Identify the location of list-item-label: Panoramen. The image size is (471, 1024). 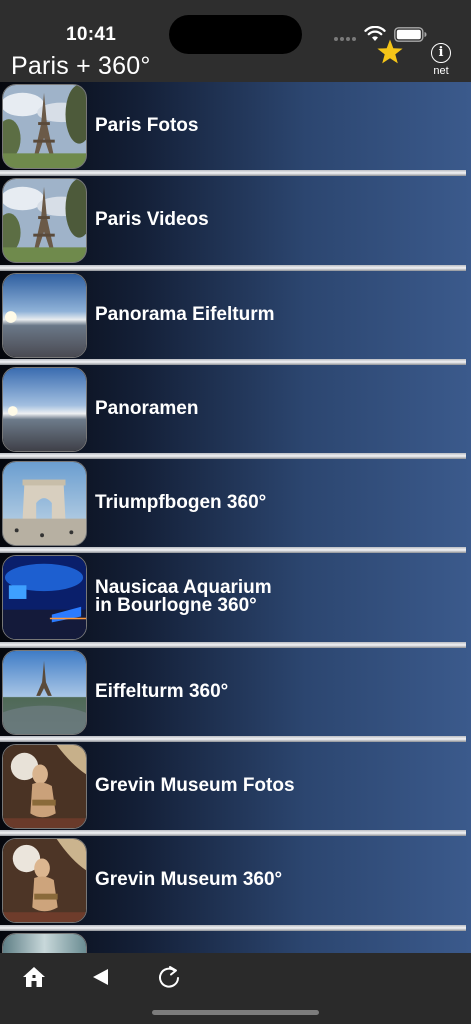
(147, 408).